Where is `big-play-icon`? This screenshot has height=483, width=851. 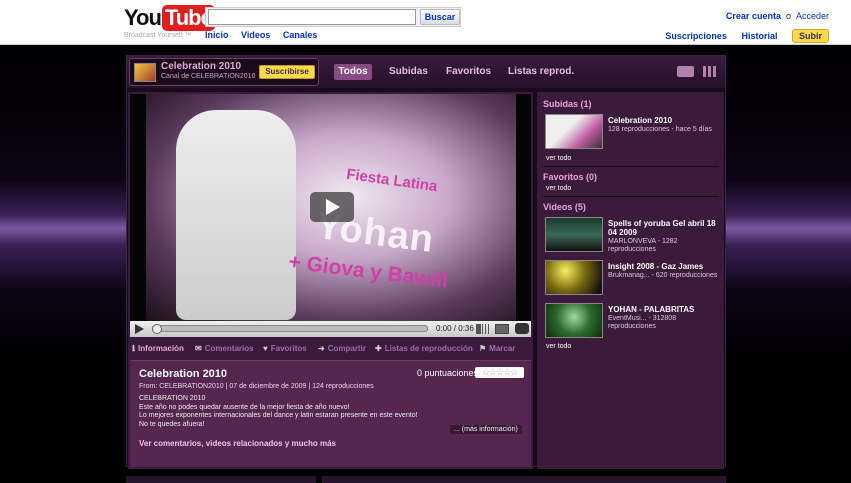 big-play-icon is located at coordinates (332, 207).